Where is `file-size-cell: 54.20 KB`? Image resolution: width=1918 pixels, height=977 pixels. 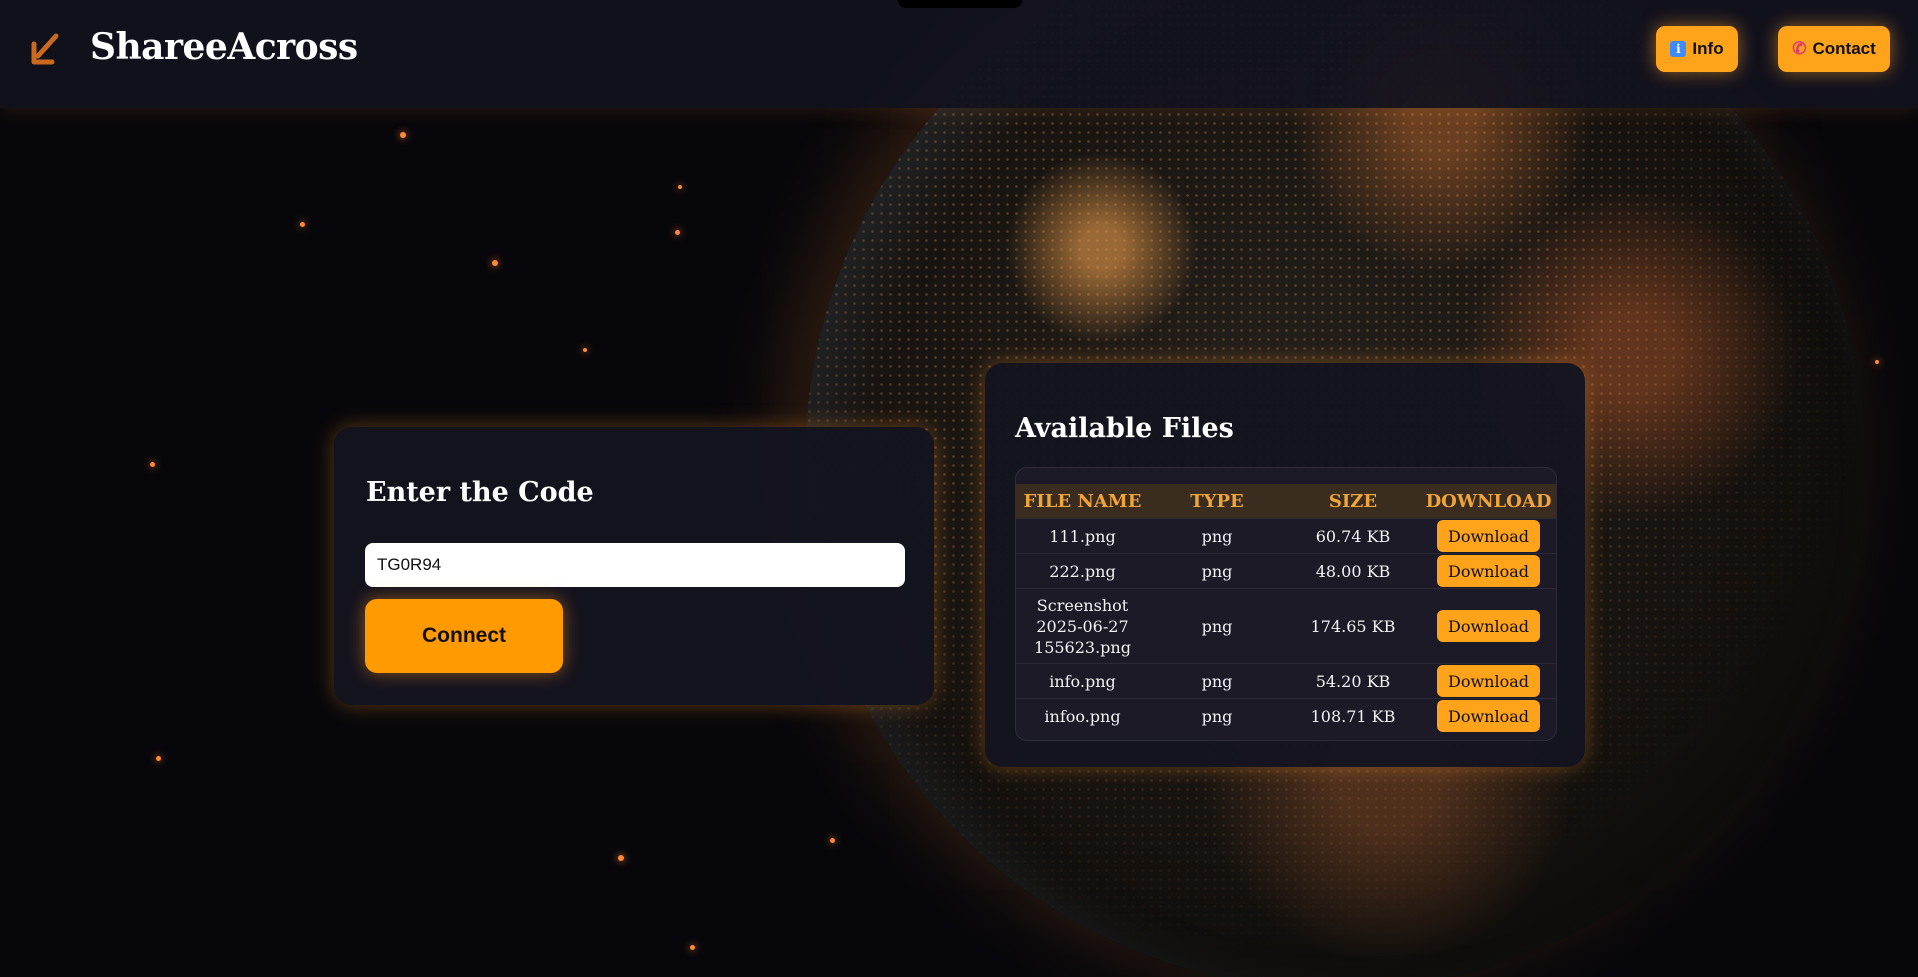 file-size-cell: 54.20 KB is located at coordinates (1353, 681).